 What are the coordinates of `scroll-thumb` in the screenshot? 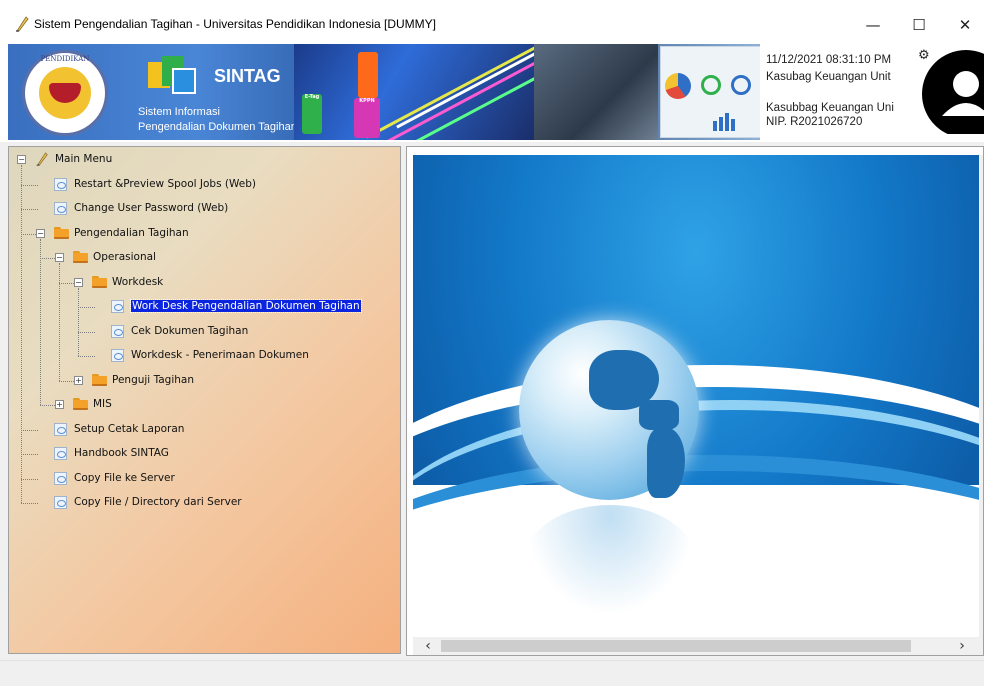 It's located at (676, 646).